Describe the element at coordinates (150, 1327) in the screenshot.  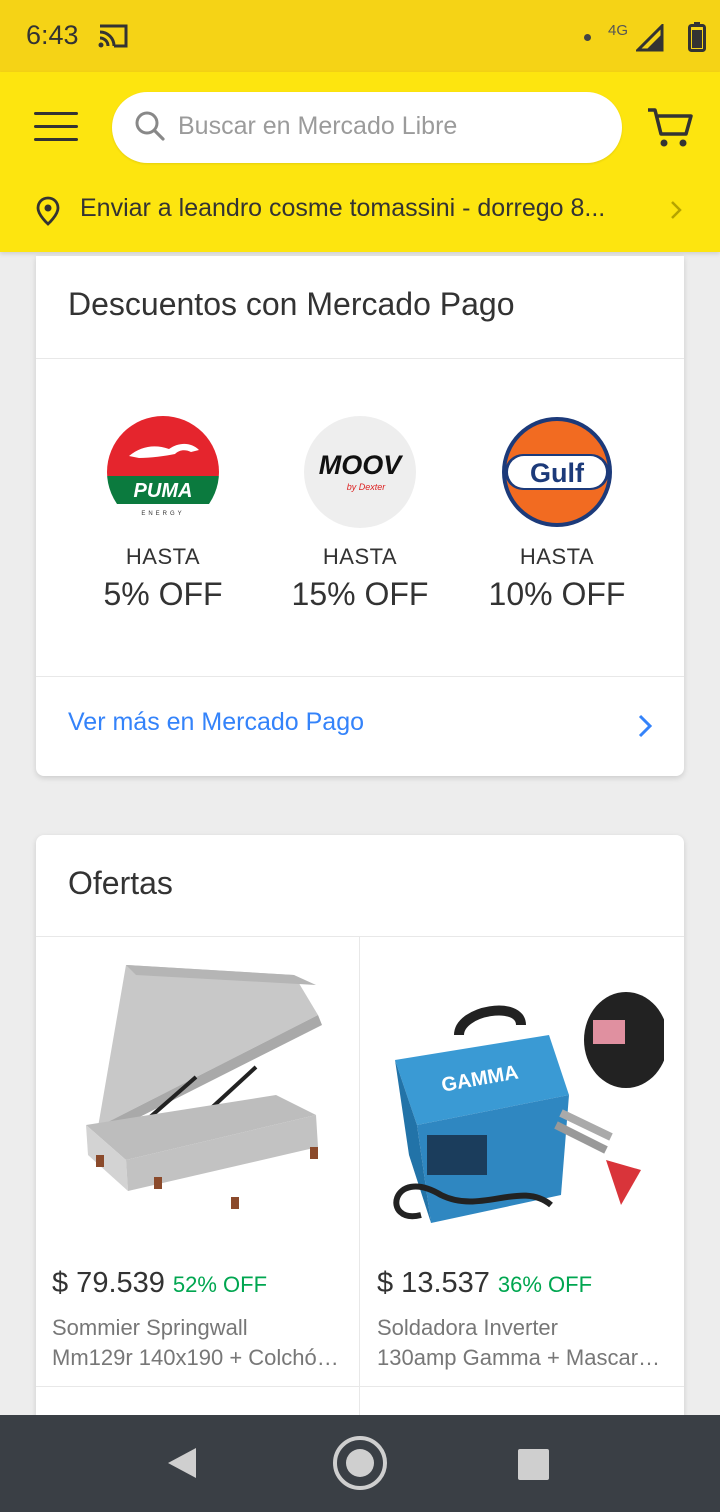
I see `product-title-line: Sommier Springwall` at that location.